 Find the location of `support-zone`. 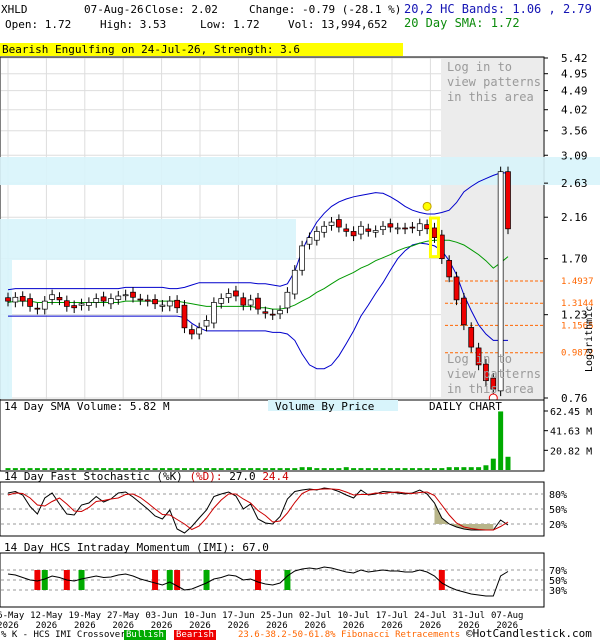

support-zone is located at coordinates (148, 239).